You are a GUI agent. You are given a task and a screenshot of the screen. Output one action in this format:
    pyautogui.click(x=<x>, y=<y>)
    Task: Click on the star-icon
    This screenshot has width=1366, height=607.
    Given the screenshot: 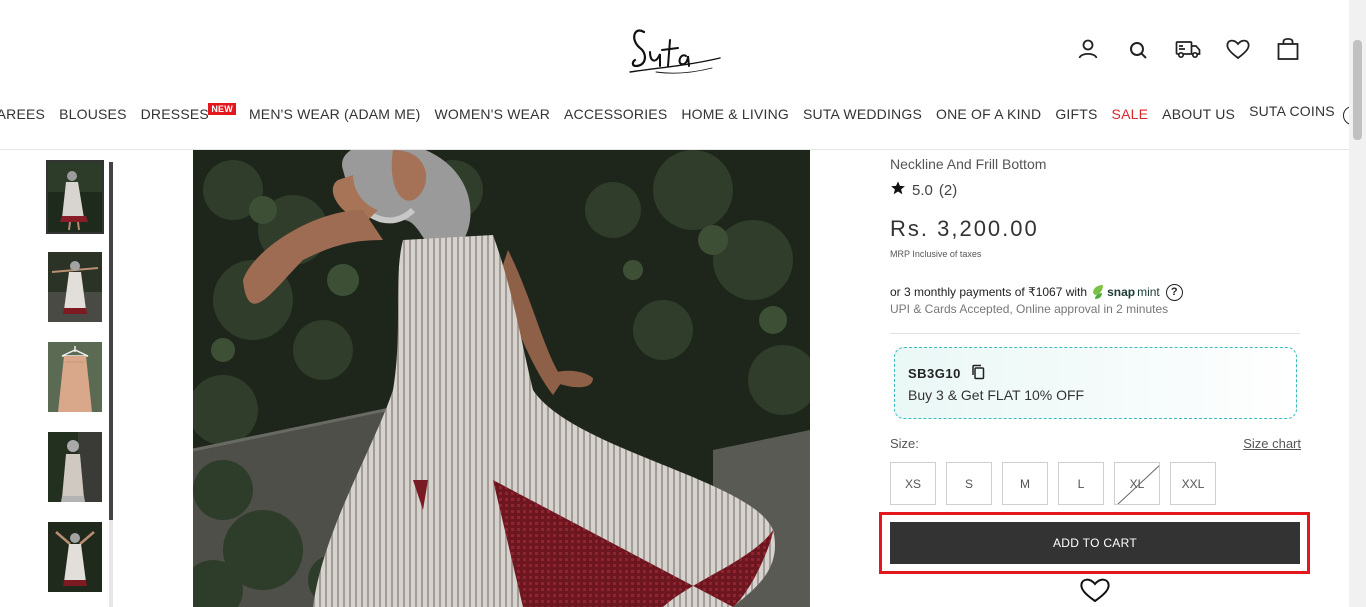 What is the action you would take?
    pyautogui.click(x=898, y=190)
    